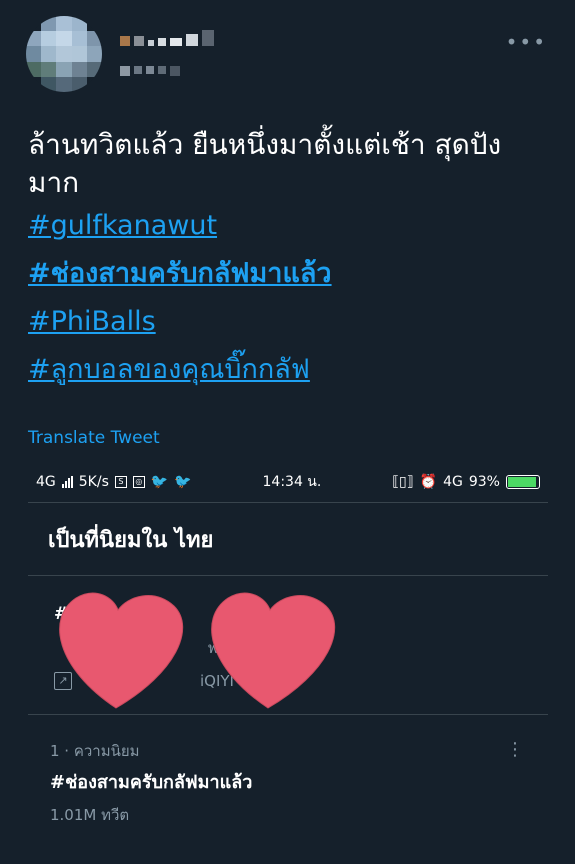 Image resolution: width=575 pixels, height=864 pixels. Describe the element at coordinates (54, 182) in the screenshot. I see `tweet-text-line: มาก` at that location.